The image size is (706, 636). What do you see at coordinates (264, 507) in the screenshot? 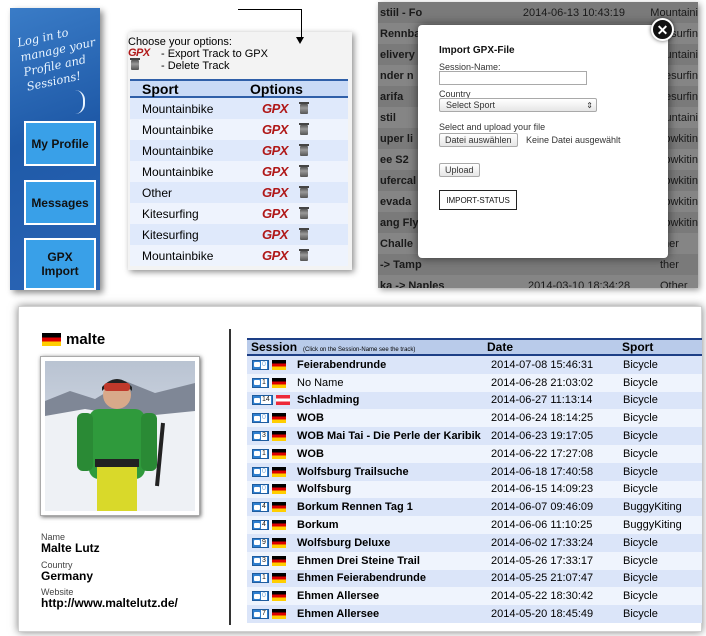
I see `photo-count: 4` at bounding box center [264, 507].